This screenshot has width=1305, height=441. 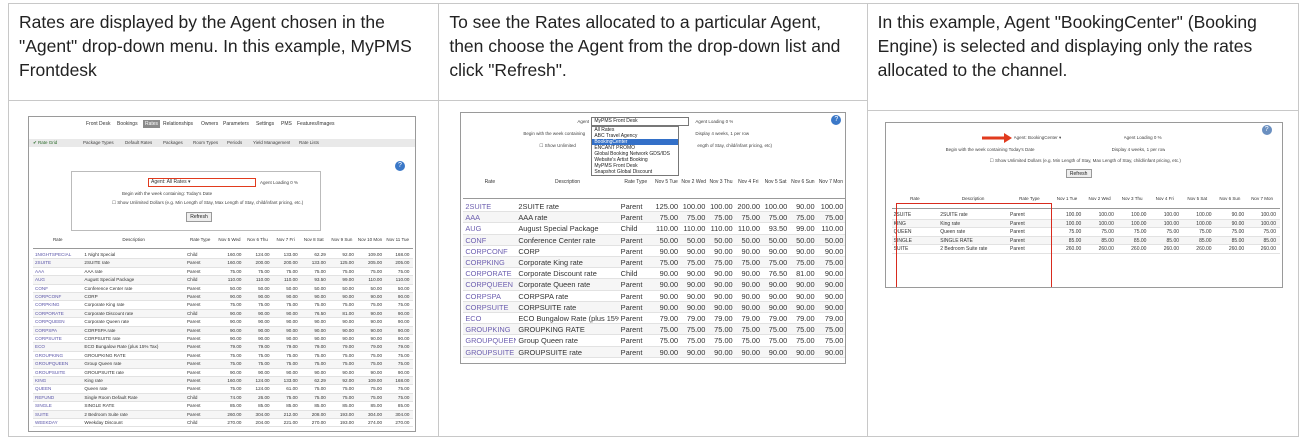 I want to click on nav-tab-features: Features/Images, so click(x=316, y=124).